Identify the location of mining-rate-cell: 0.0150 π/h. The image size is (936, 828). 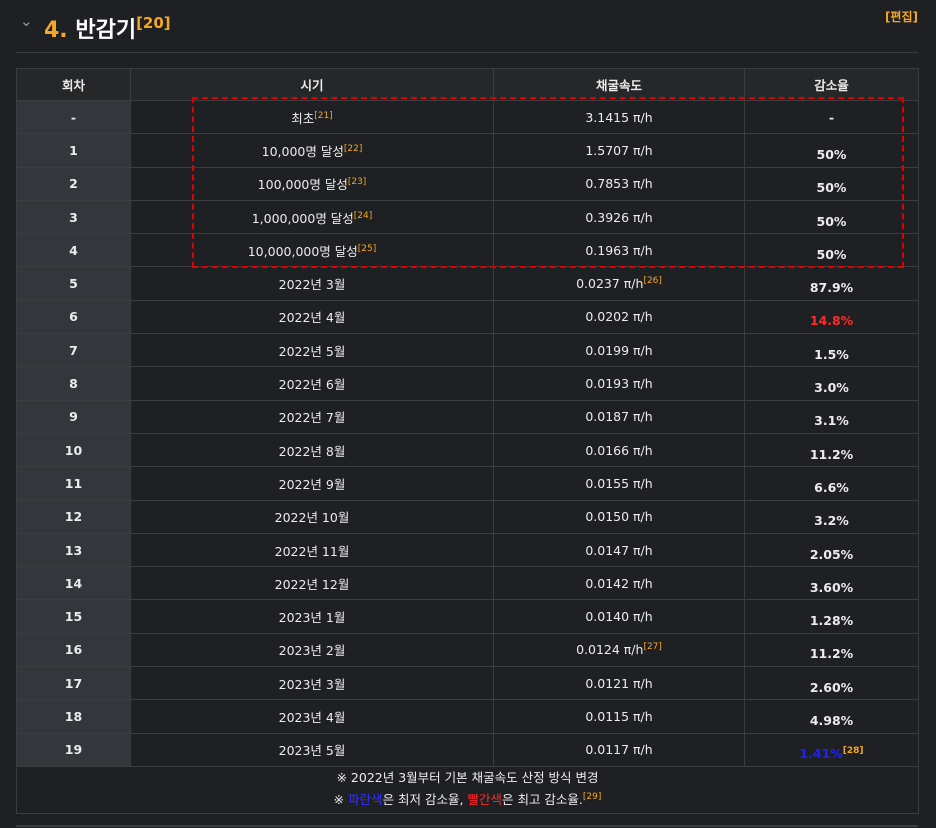
(619, 516).